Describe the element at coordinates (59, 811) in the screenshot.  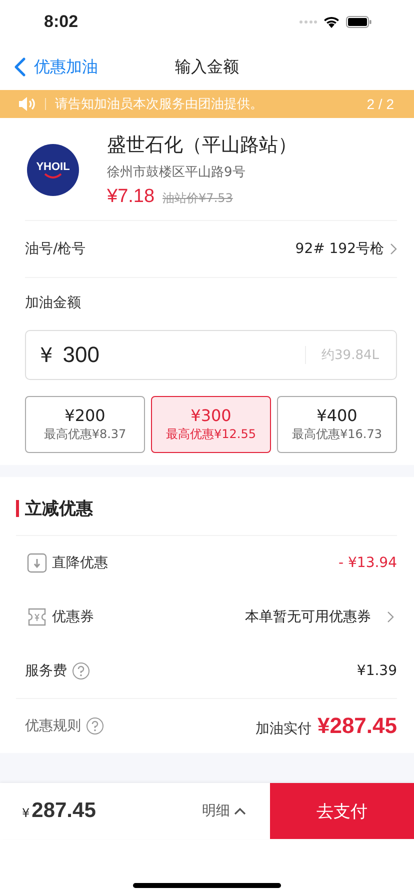
I see `total-amount: ¥287.45` at that location.